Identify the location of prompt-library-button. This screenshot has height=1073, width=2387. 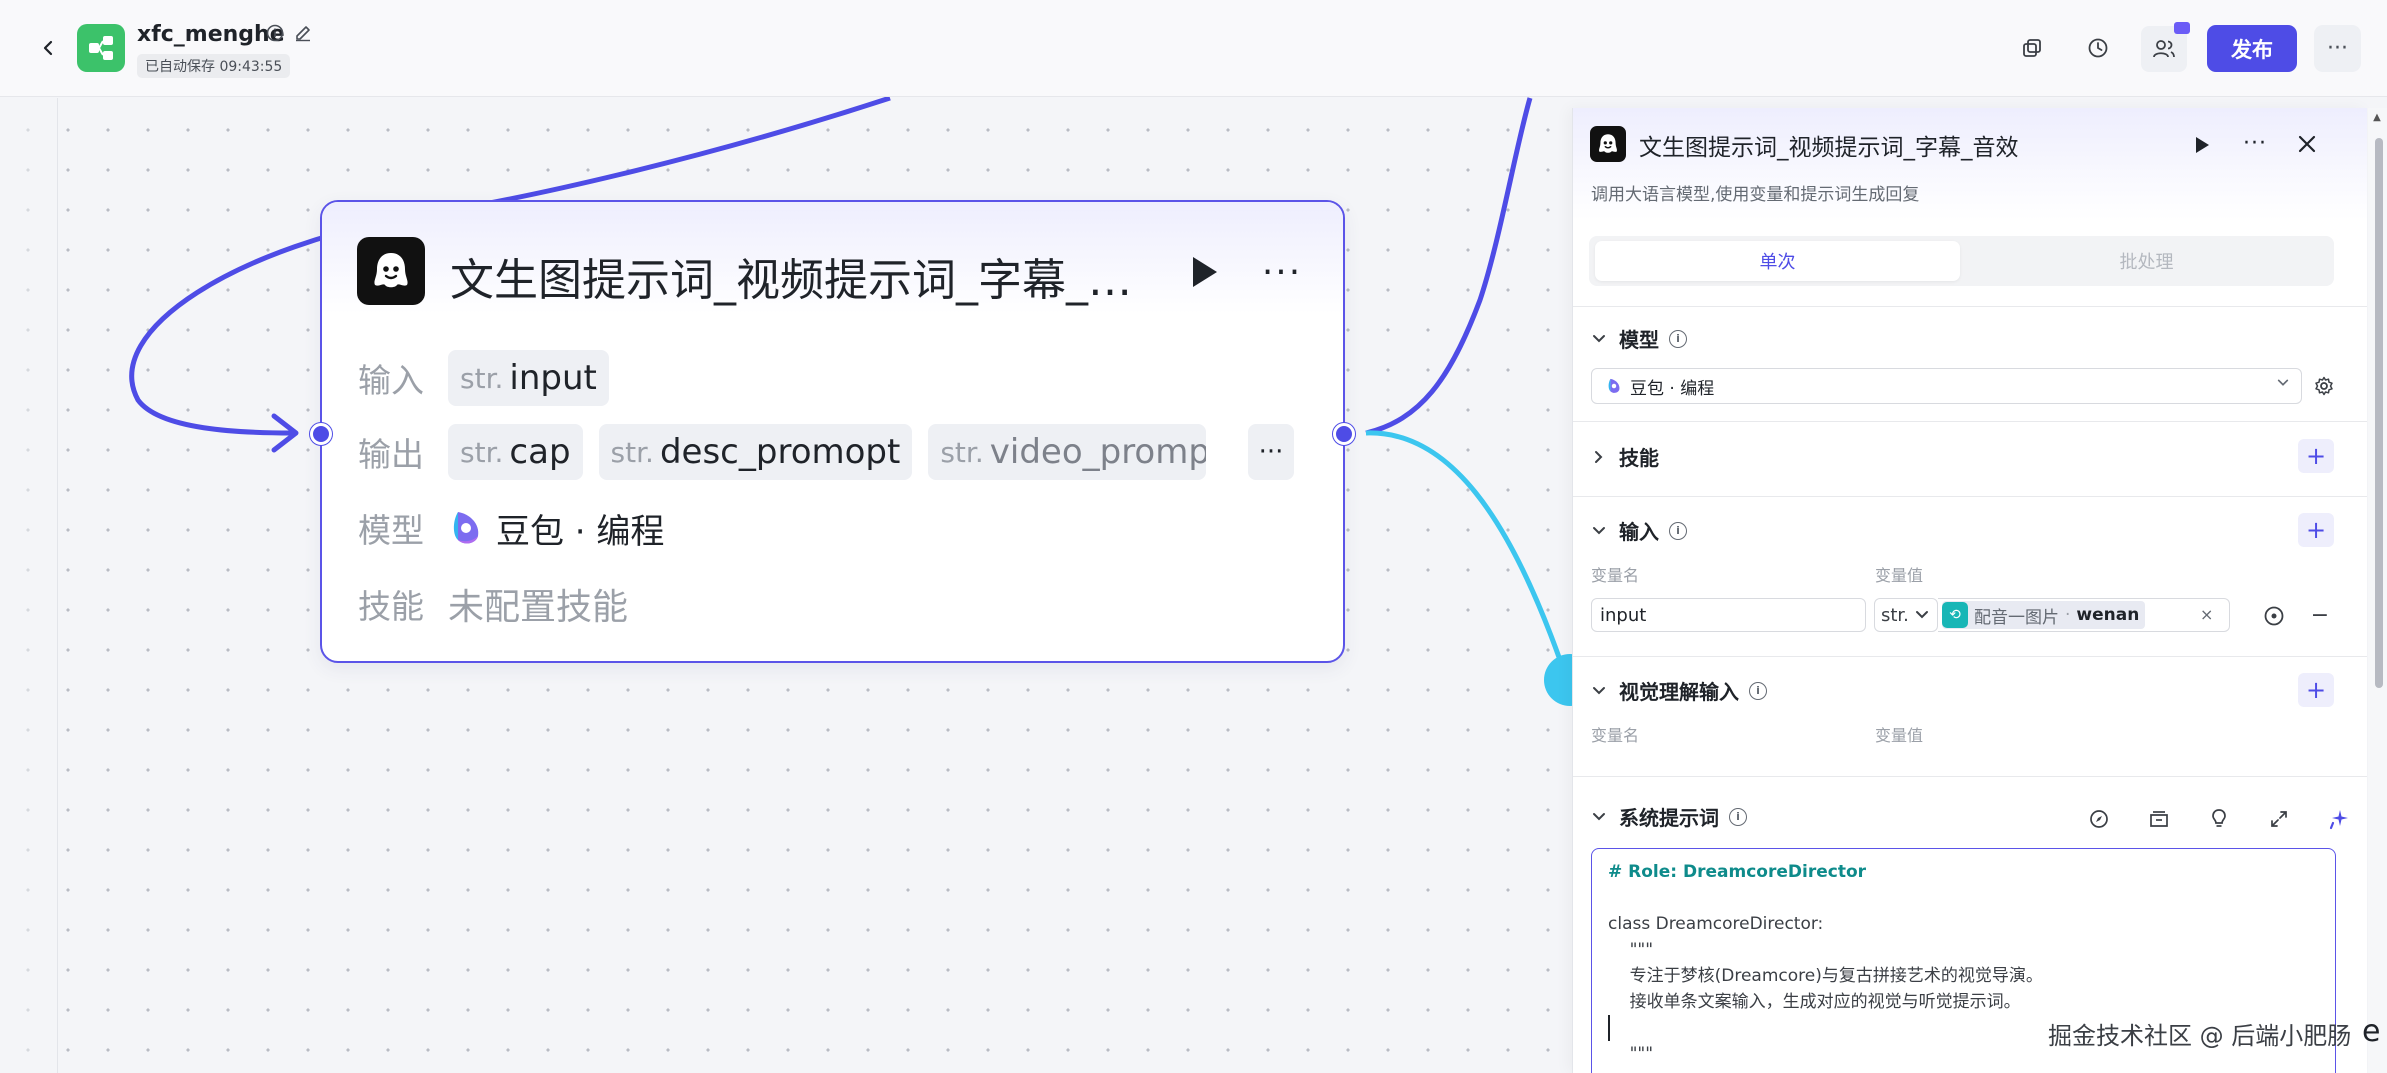
(2159, 819).